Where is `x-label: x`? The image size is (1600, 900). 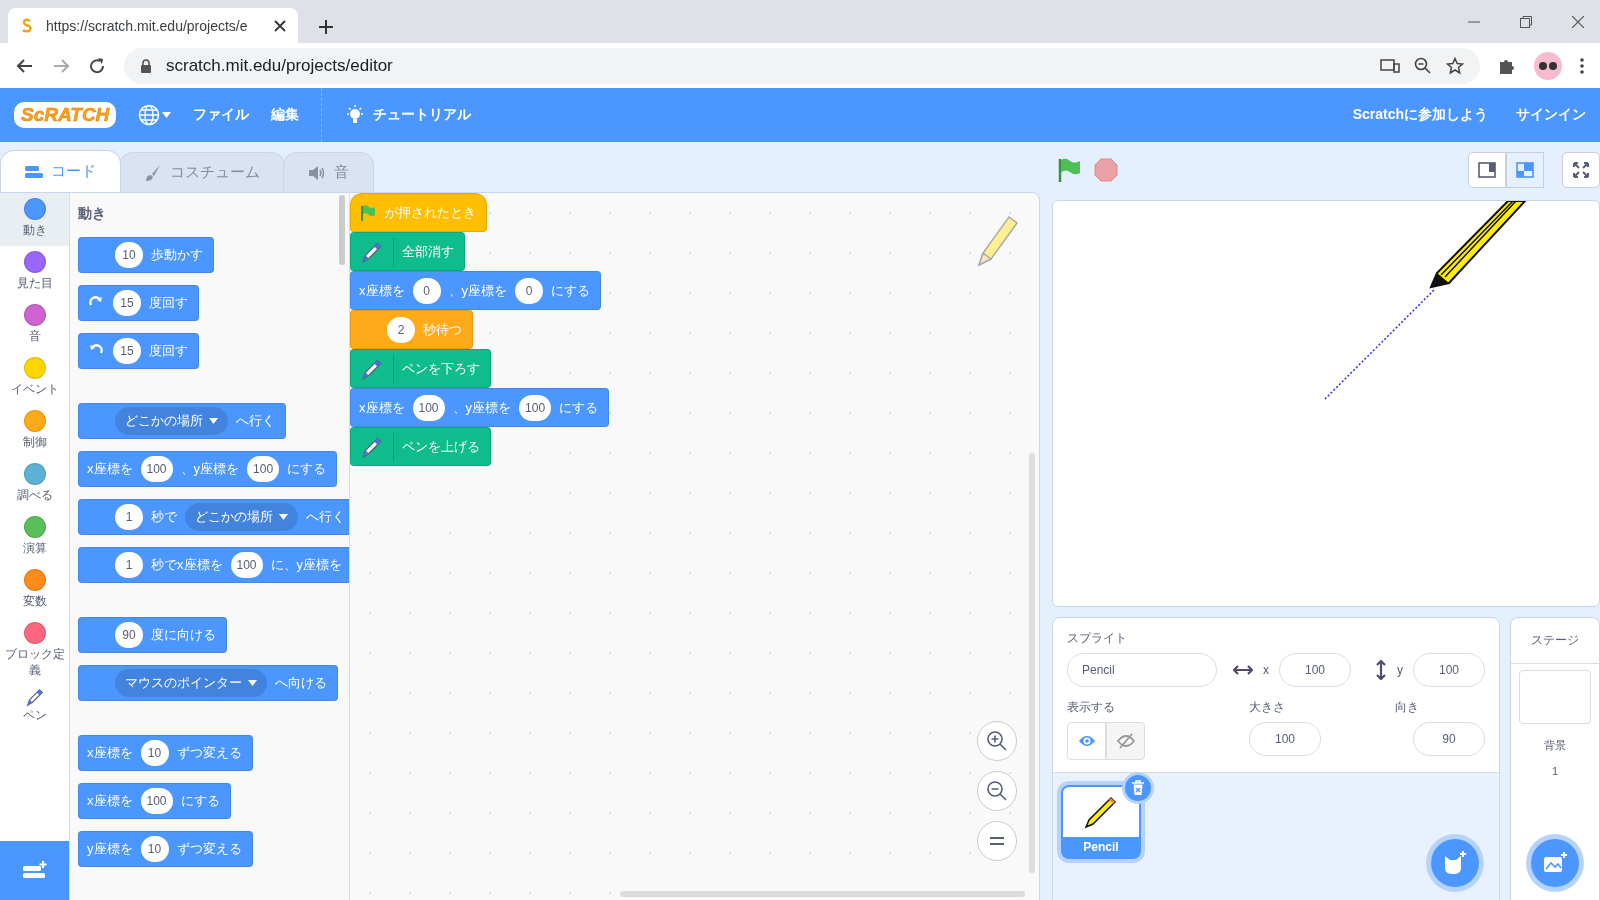 x-label: x is located at coordinates (1266, 670).